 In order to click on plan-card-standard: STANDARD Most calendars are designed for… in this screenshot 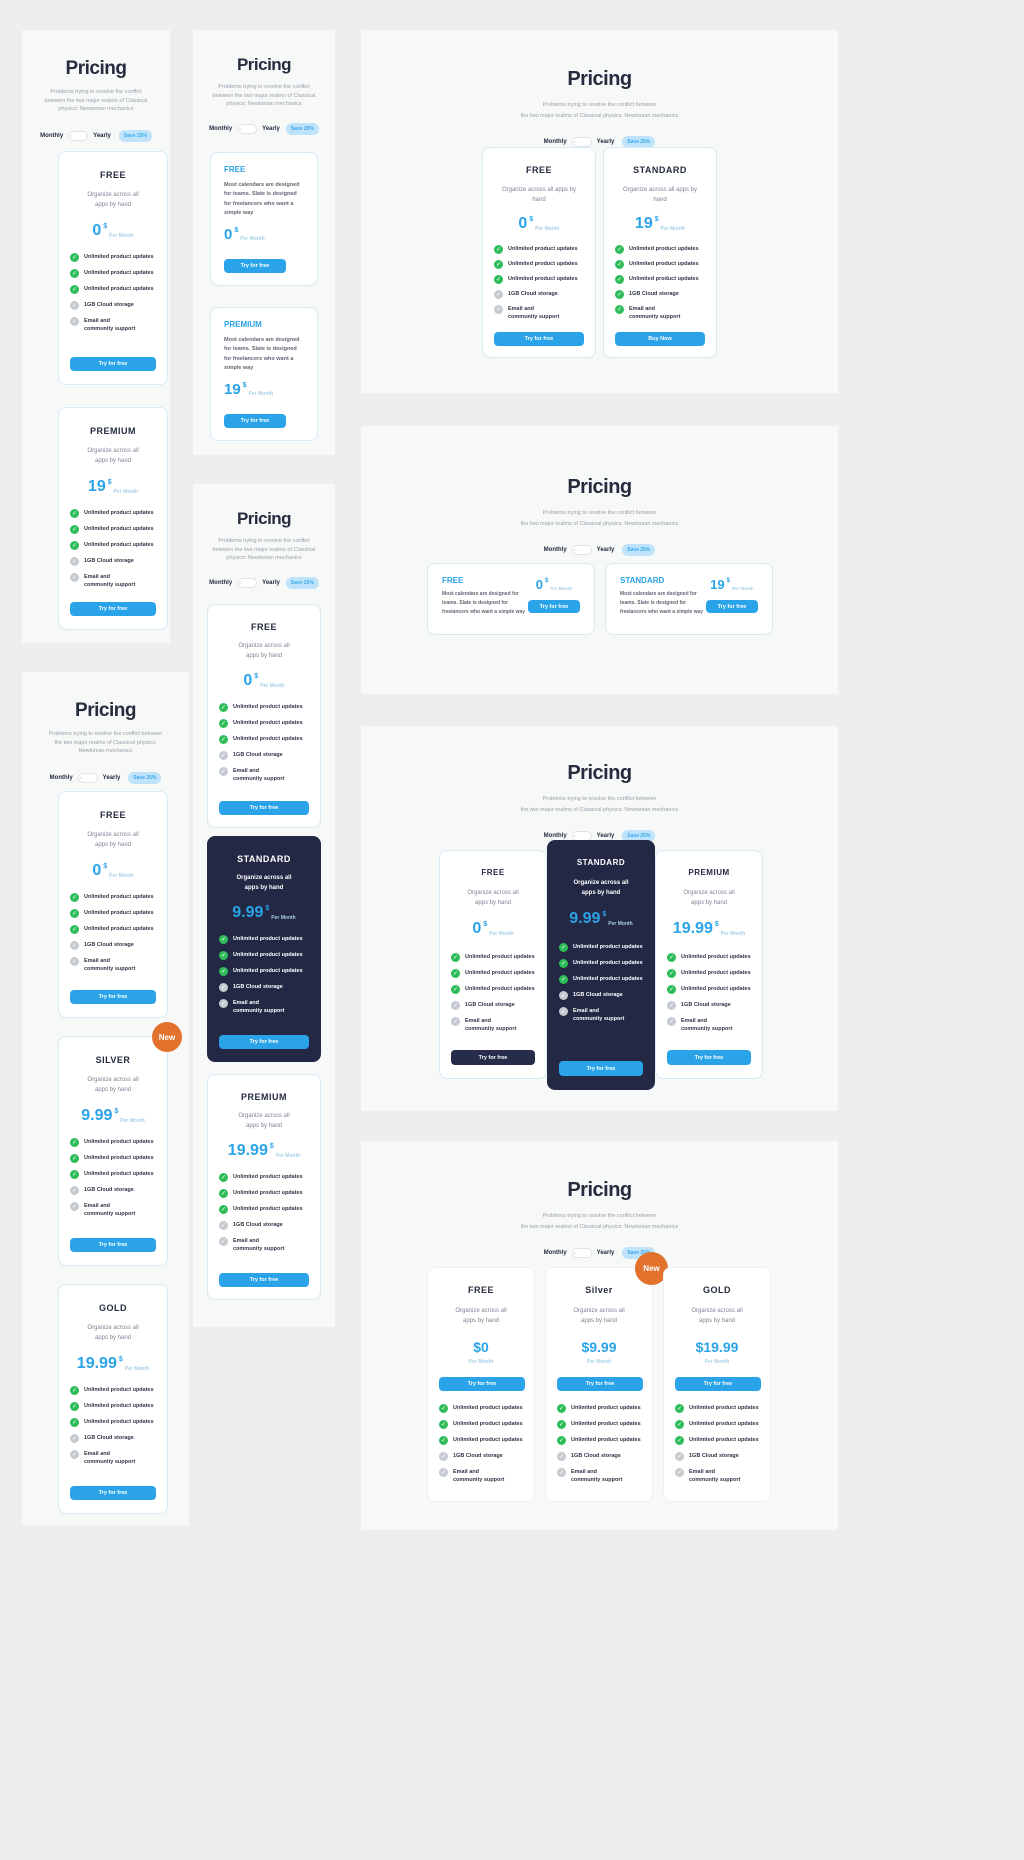, I will do `click(689, 599)`.